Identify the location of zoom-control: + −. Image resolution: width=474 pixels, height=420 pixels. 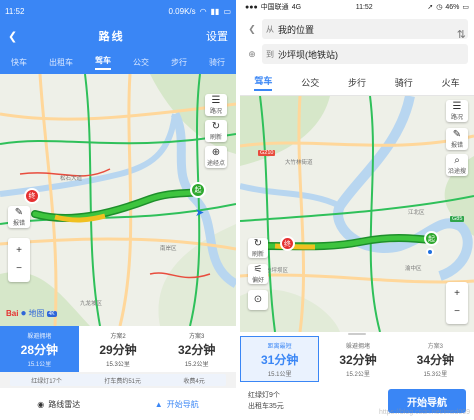
(457, 303).